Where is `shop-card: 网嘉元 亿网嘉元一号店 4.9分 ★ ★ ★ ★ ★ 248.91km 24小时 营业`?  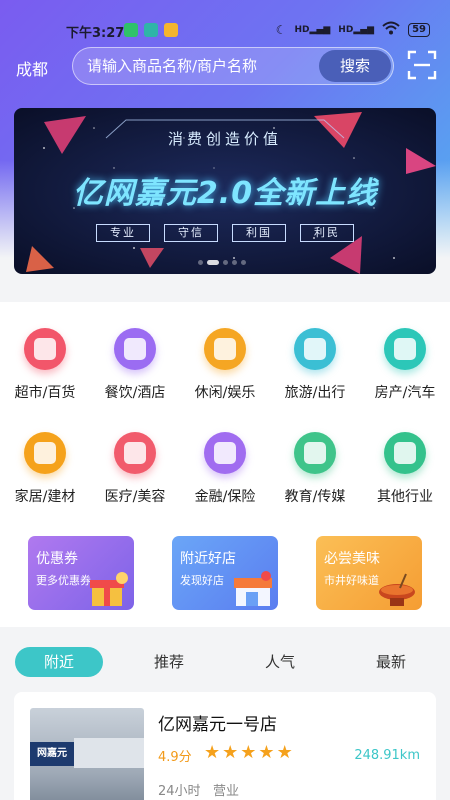 shop-card: 网嘉元 亿网嘉元一号店 4.9分 ★ ★ ★ ★ ★ 248.91km 24小时 营业 is located at coordinates (225, 746).